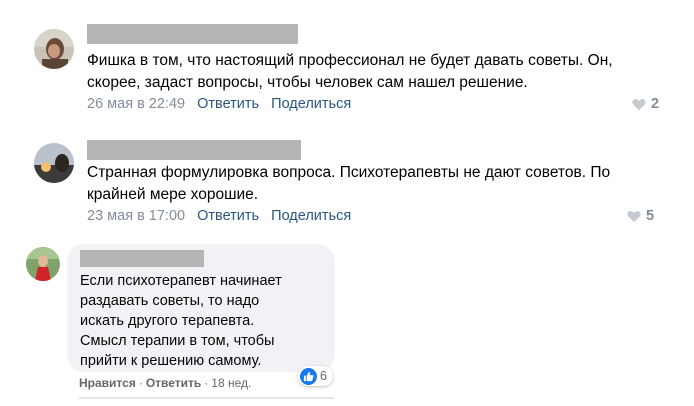 This screenshot has height=406, width=694. Describe the element at coordinates (167, 321) in the screenshot. I see `comment-text-line: искать другого терапевта.` at that location.